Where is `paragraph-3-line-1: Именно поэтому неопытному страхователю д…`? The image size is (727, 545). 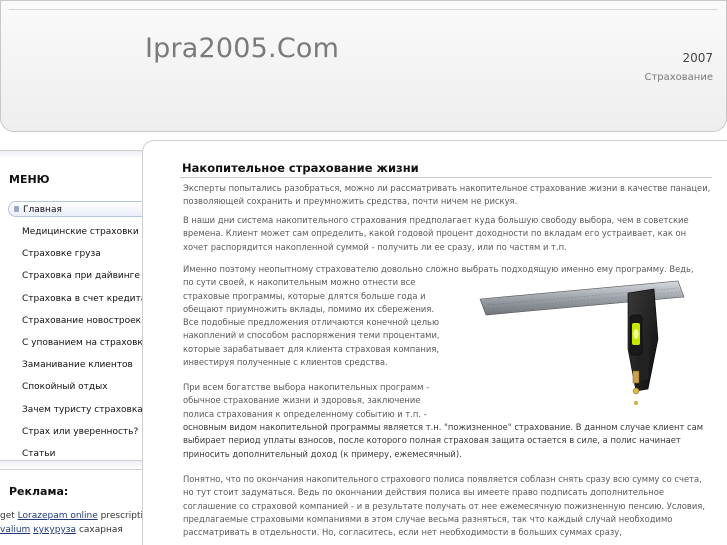 paragraph-3-line-1: Именно поэтому неопытному страхователю д… is located at coordinates (438, 269).